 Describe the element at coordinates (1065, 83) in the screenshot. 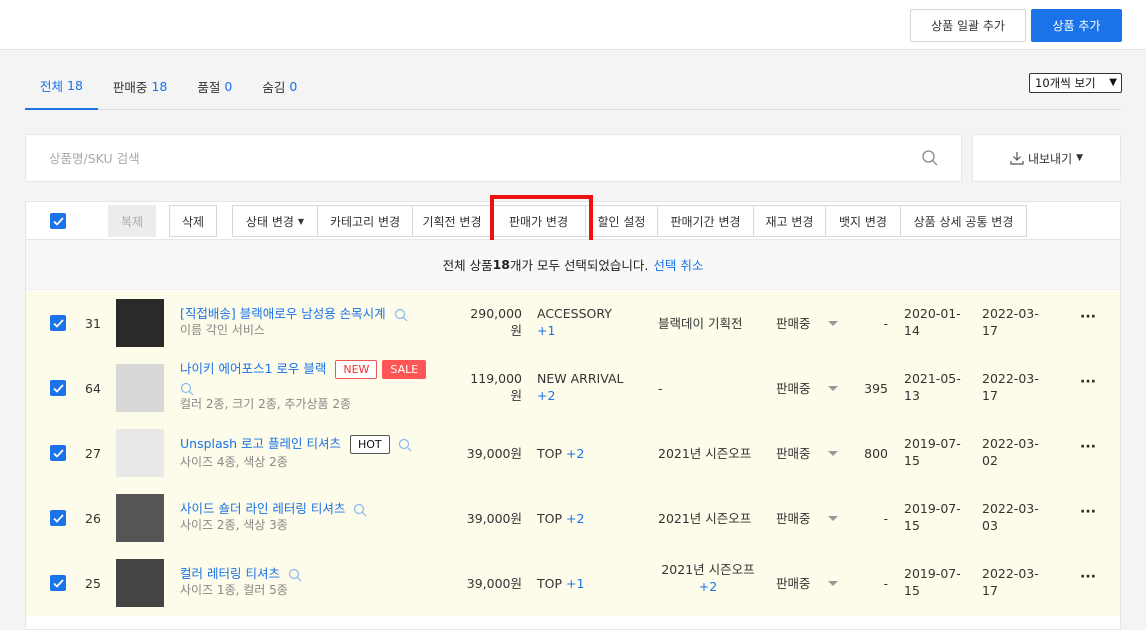

I see `per-page-value: 10개씩 보기` at that location.